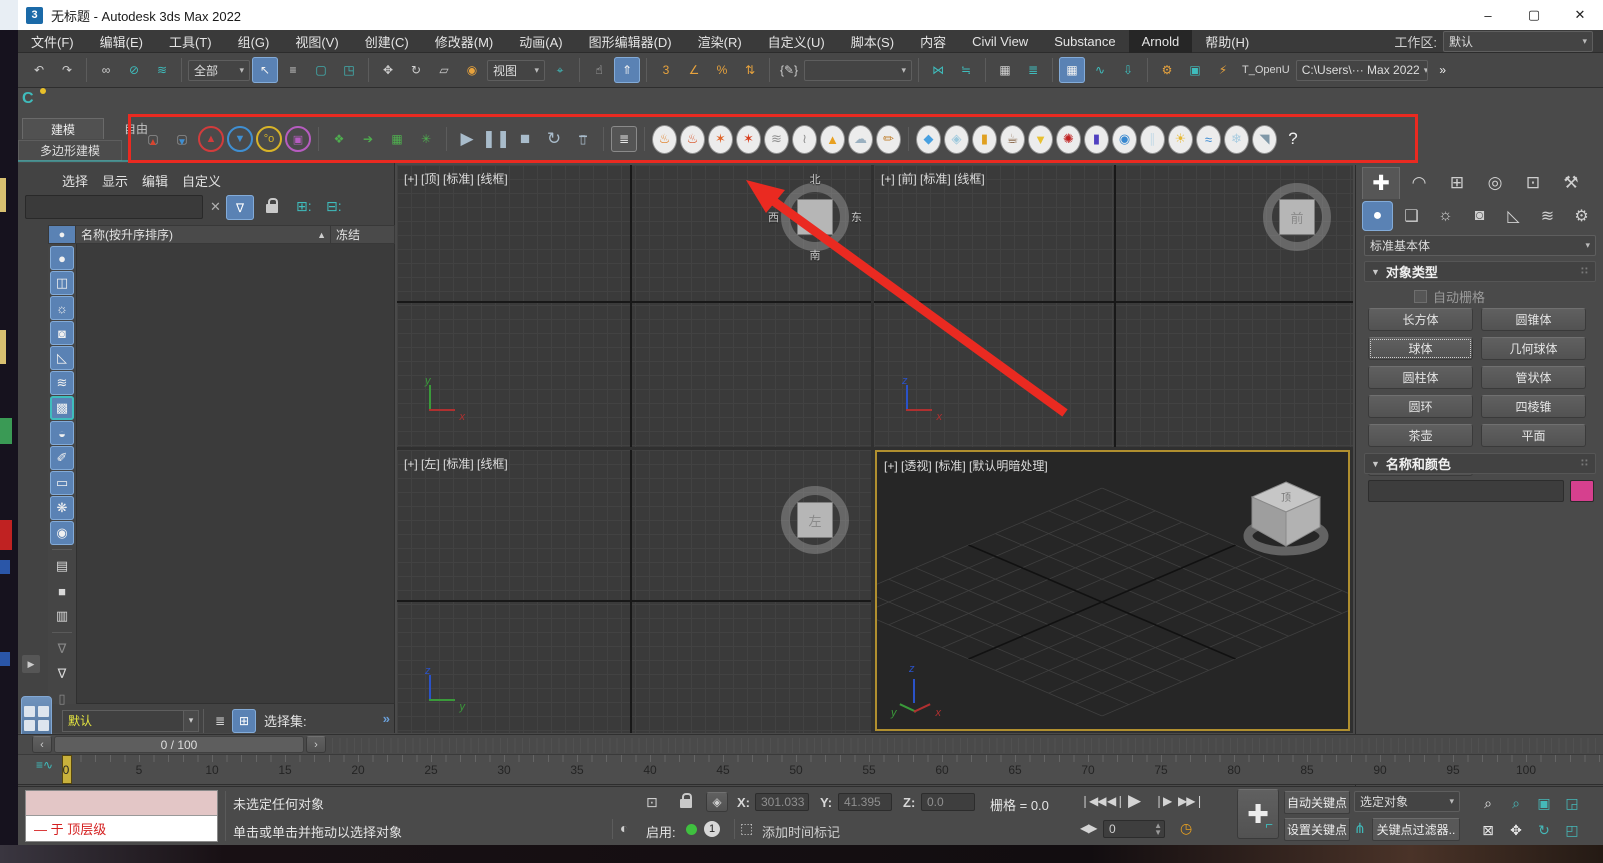 The width and height of the screenshot is (1603, 863). Describe the element at coordinates (316, 41) in the screenshot. I see `menu-item: 视图(V)` at that location.